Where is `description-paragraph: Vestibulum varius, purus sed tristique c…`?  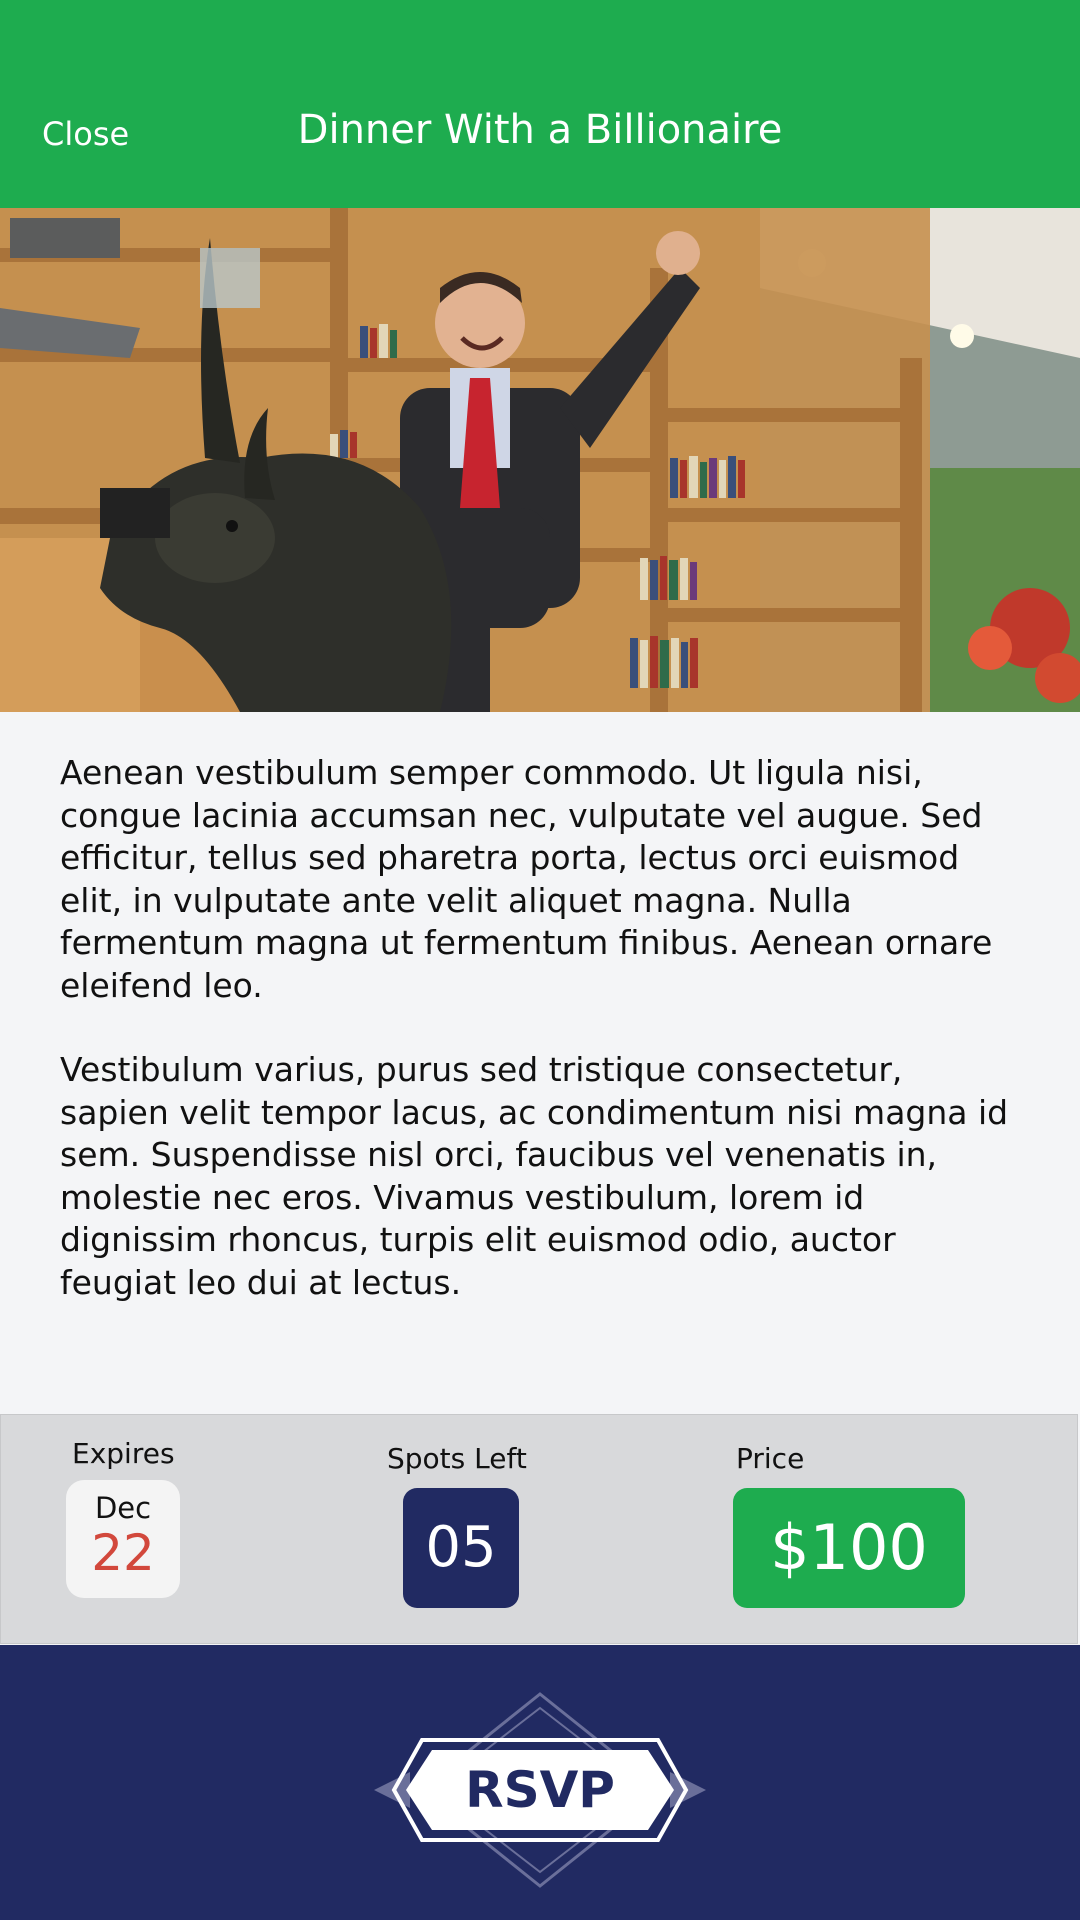 description-paragraph: Vestibulum varius, purus sed tristique c… is located at coordinates (534, 1176).